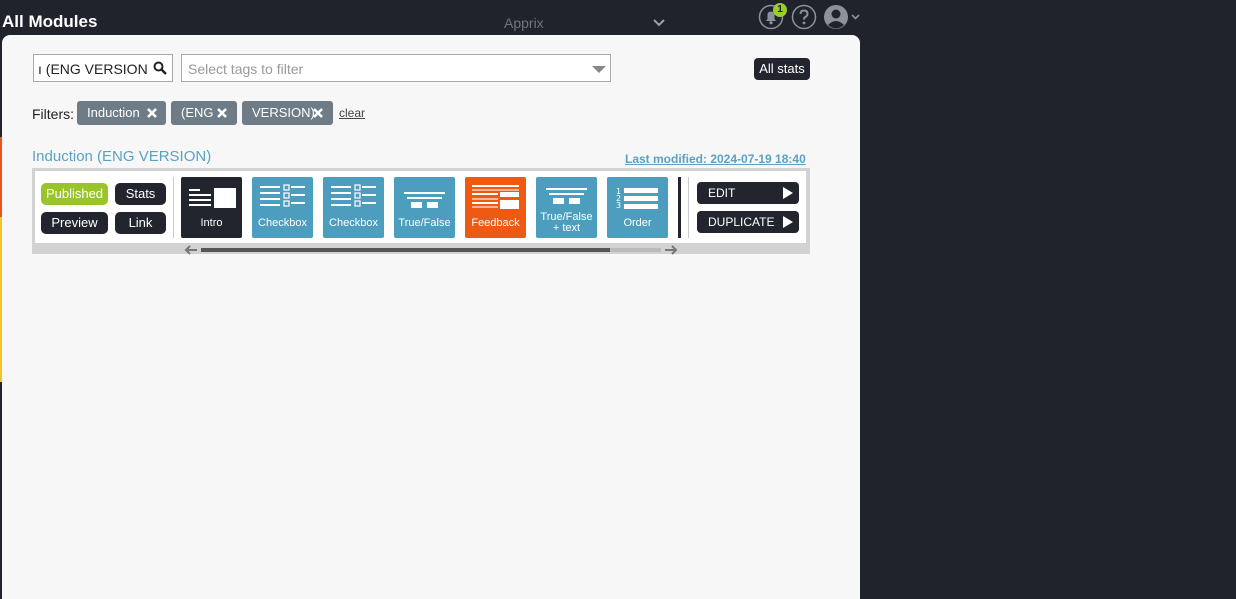 Image resolution: width=1236 pixels, height=599 pixels. Describe the element at coordinates (74, 223) in the screenshot. I see `preview-button: Preview` at that location.